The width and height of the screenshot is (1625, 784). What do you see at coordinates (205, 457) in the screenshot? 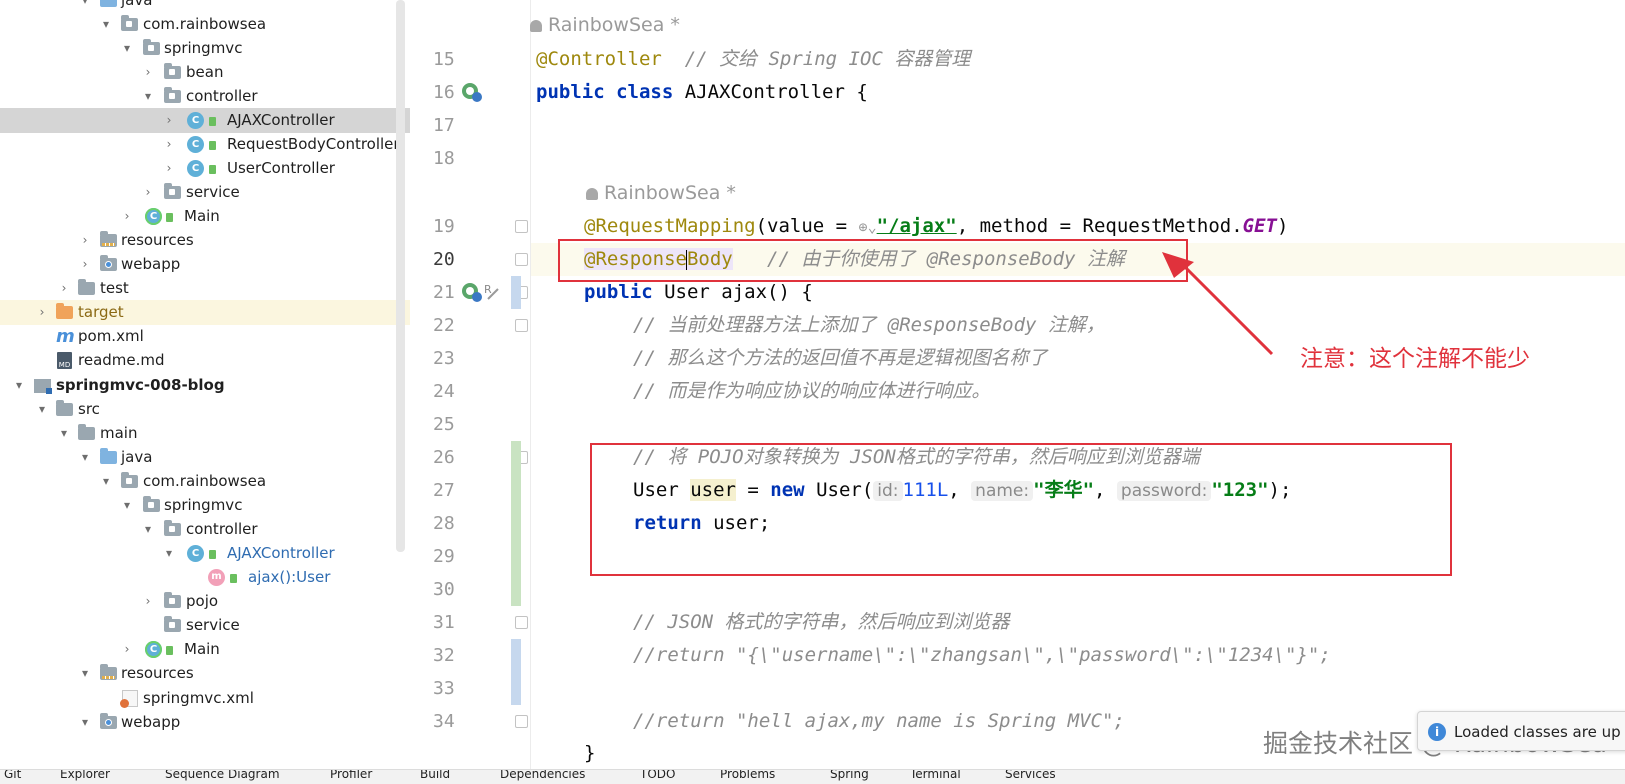
I see `tree-item-java: ▾ java` at bounding box center [205, 457].